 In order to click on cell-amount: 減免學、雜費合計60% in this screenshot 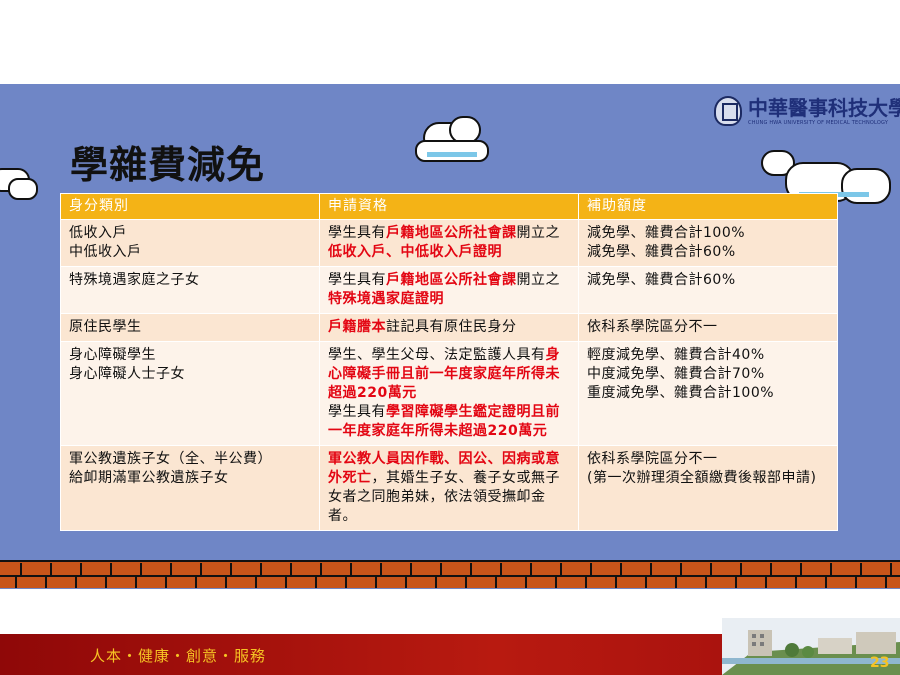, I will do `click(708, 290)`.